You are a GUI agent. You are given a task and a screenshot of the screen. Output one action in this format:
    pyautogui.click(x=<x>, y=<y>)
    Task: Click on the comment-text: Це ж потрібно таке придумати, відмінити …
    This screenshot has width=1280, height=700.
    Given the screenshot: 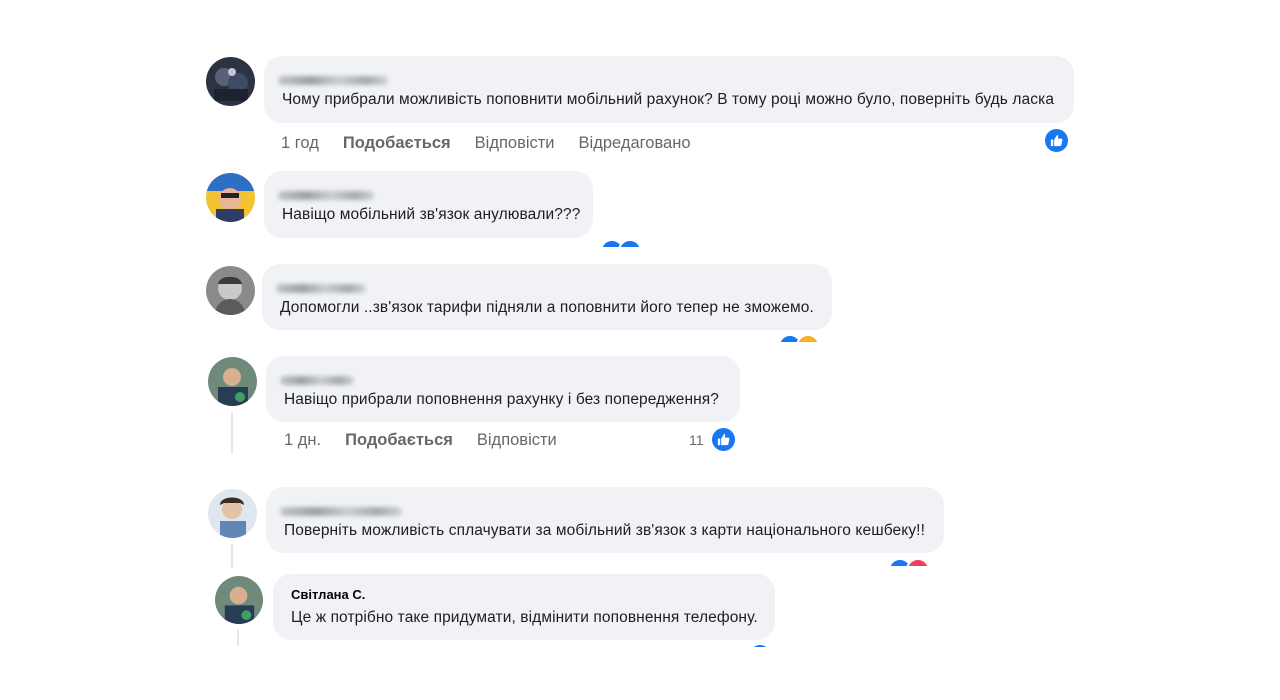 What is the action you would take?
    pyautogui.click(x=524, y=617)
    